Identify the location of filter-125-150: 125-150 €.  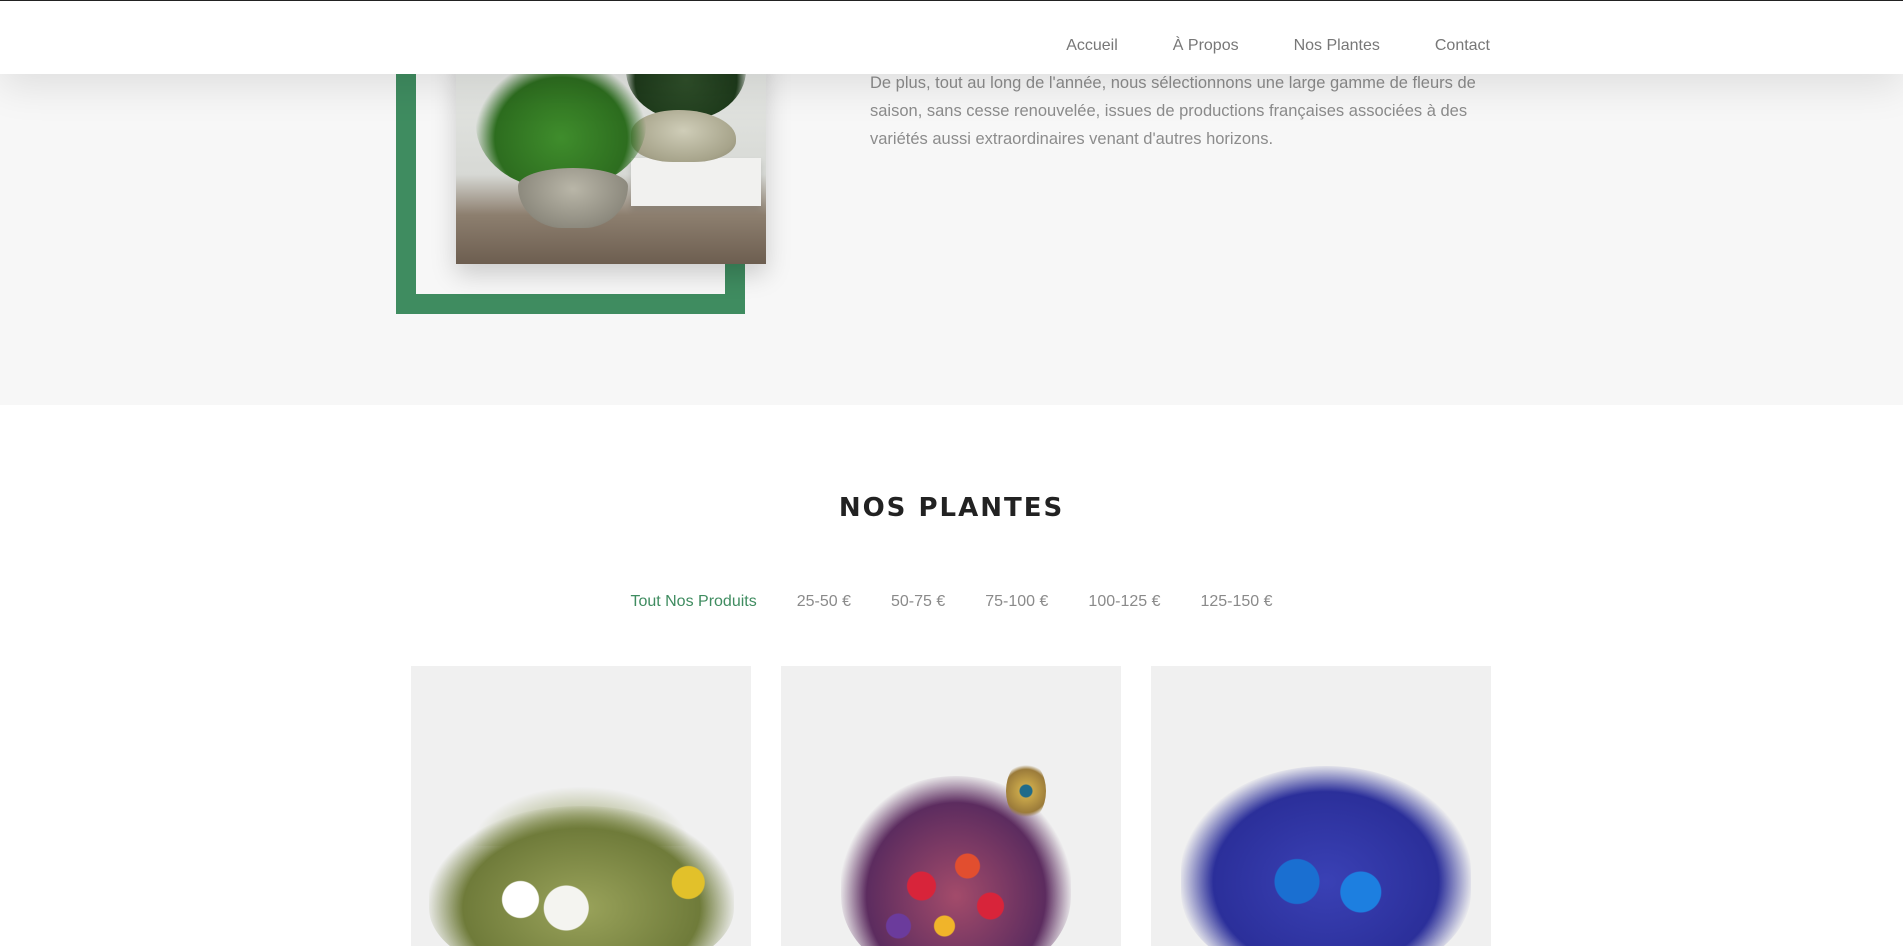
(1236, 602).